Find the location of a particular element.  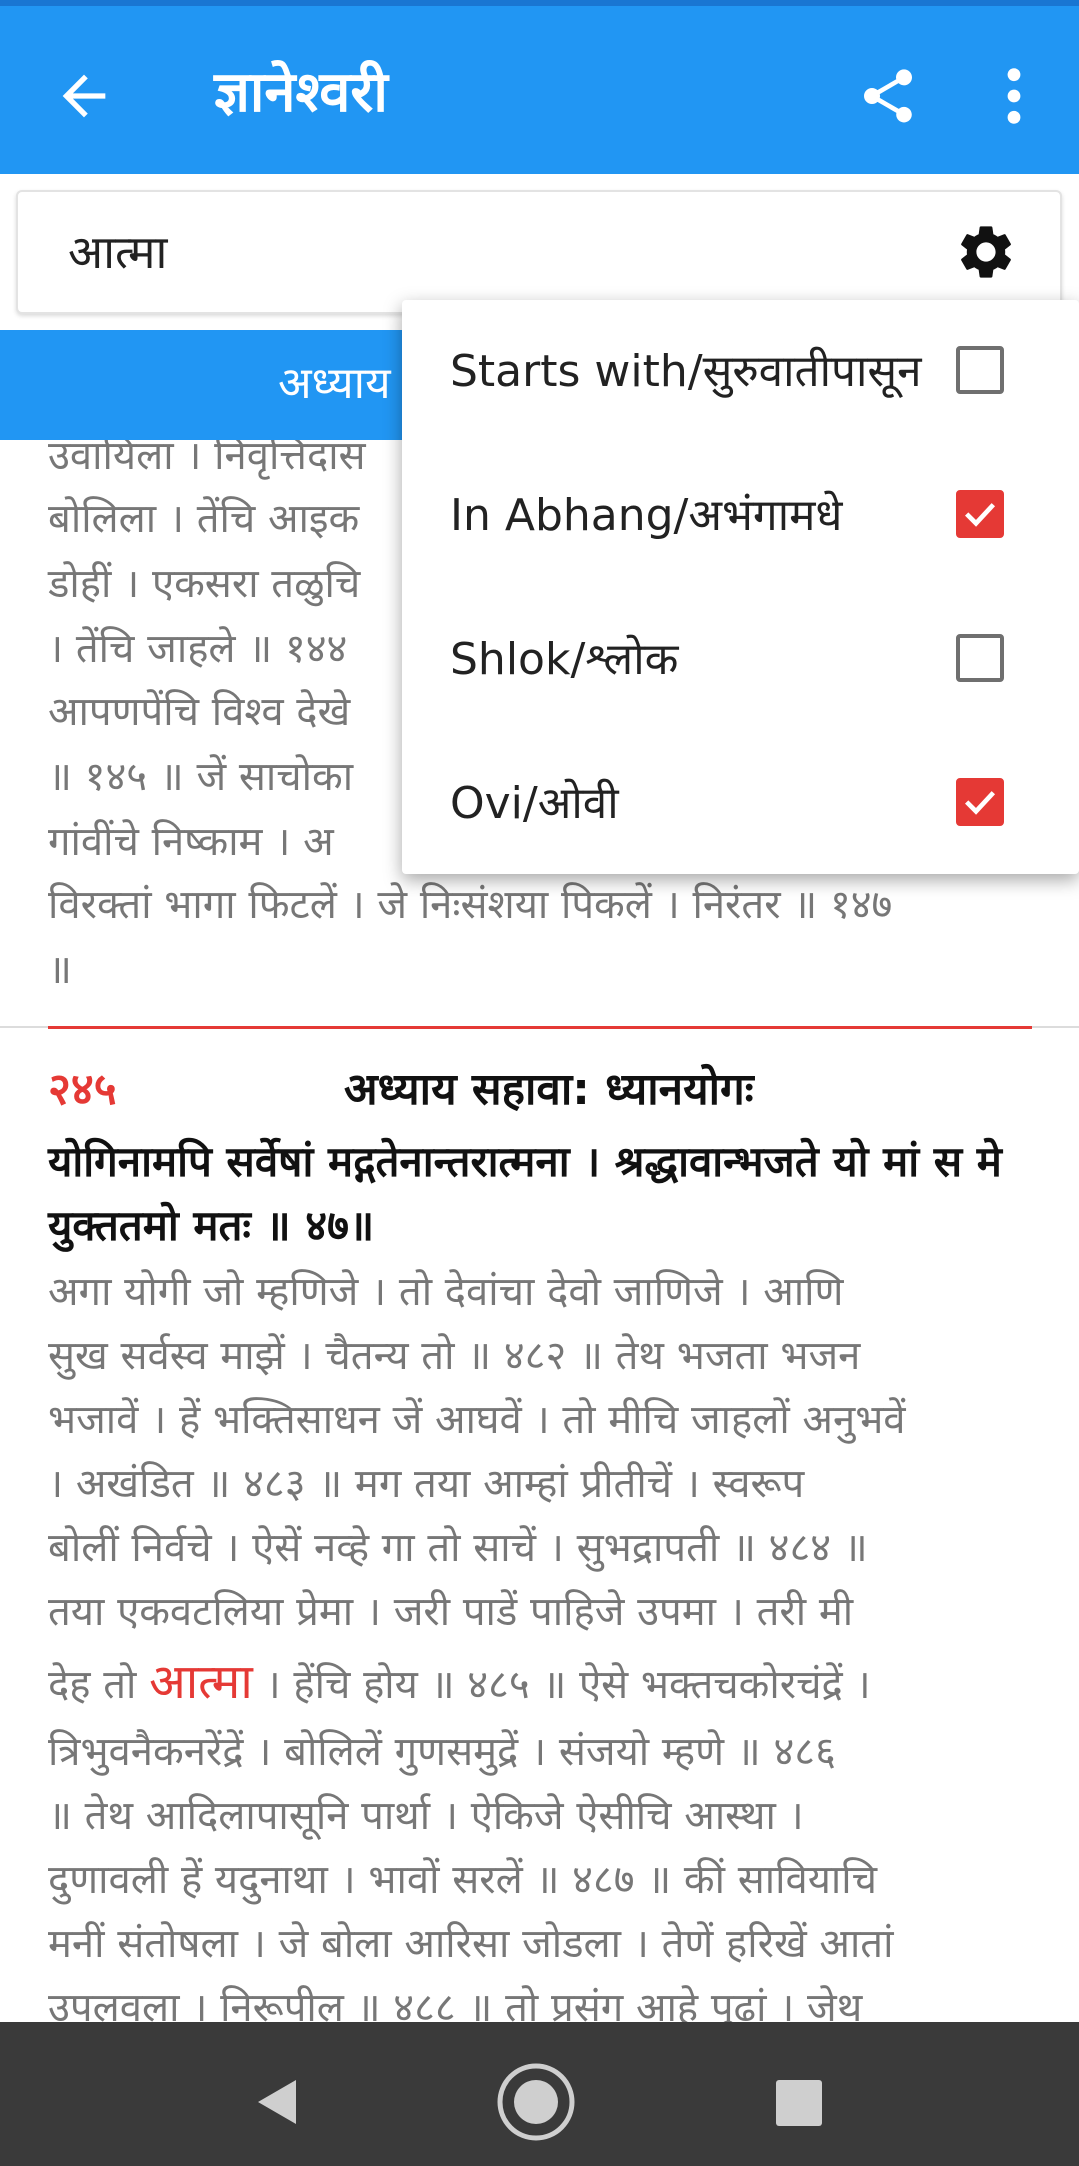

filter-option-shlok: Shlok/श्लोक is located at coordinates (740, 660).